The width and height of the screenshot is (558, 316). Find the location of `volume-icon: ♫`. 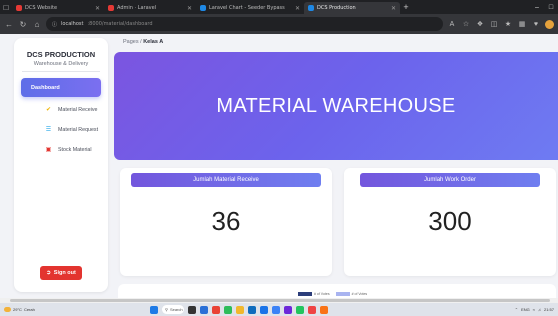

volume-icon: ♫ is located at coordinates (539, 309).